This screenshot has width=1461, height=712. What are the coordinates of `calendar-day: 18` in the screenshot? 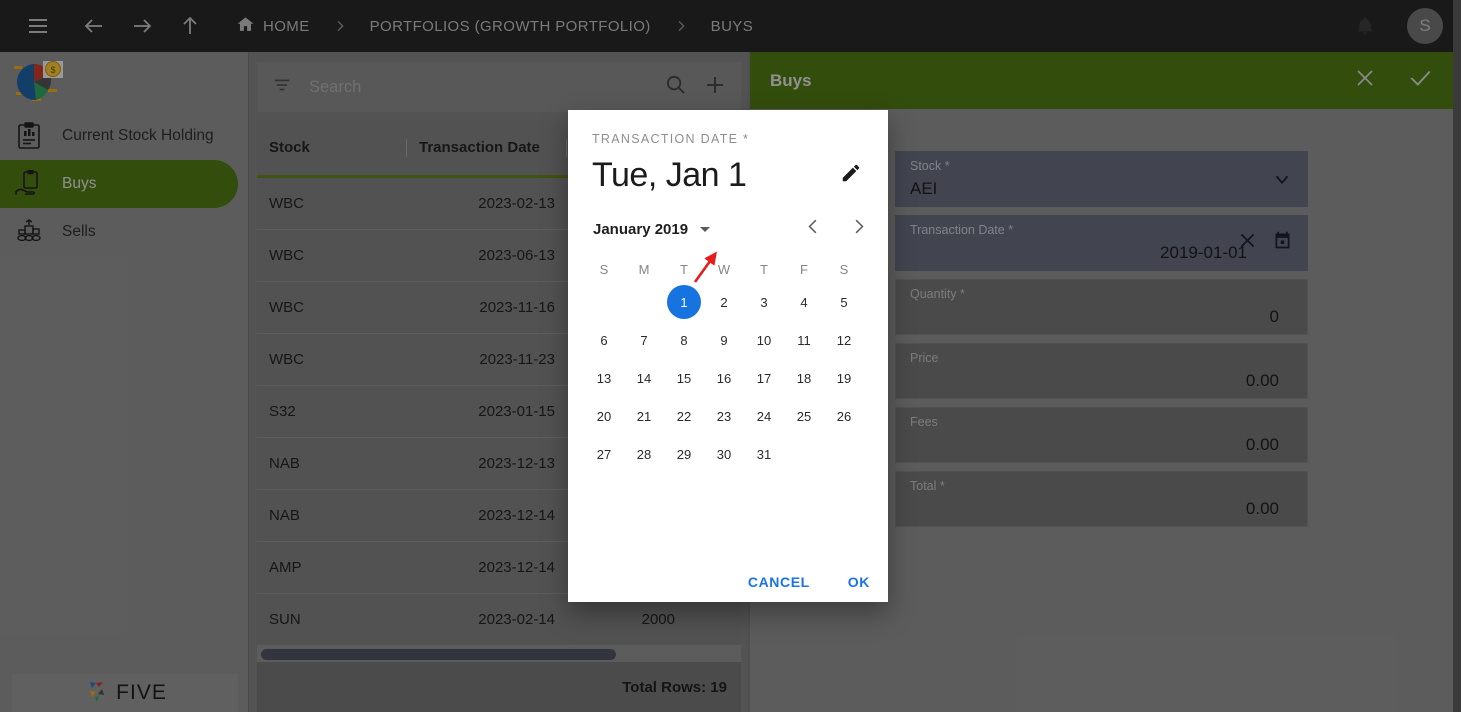 It's located at (804, 378).